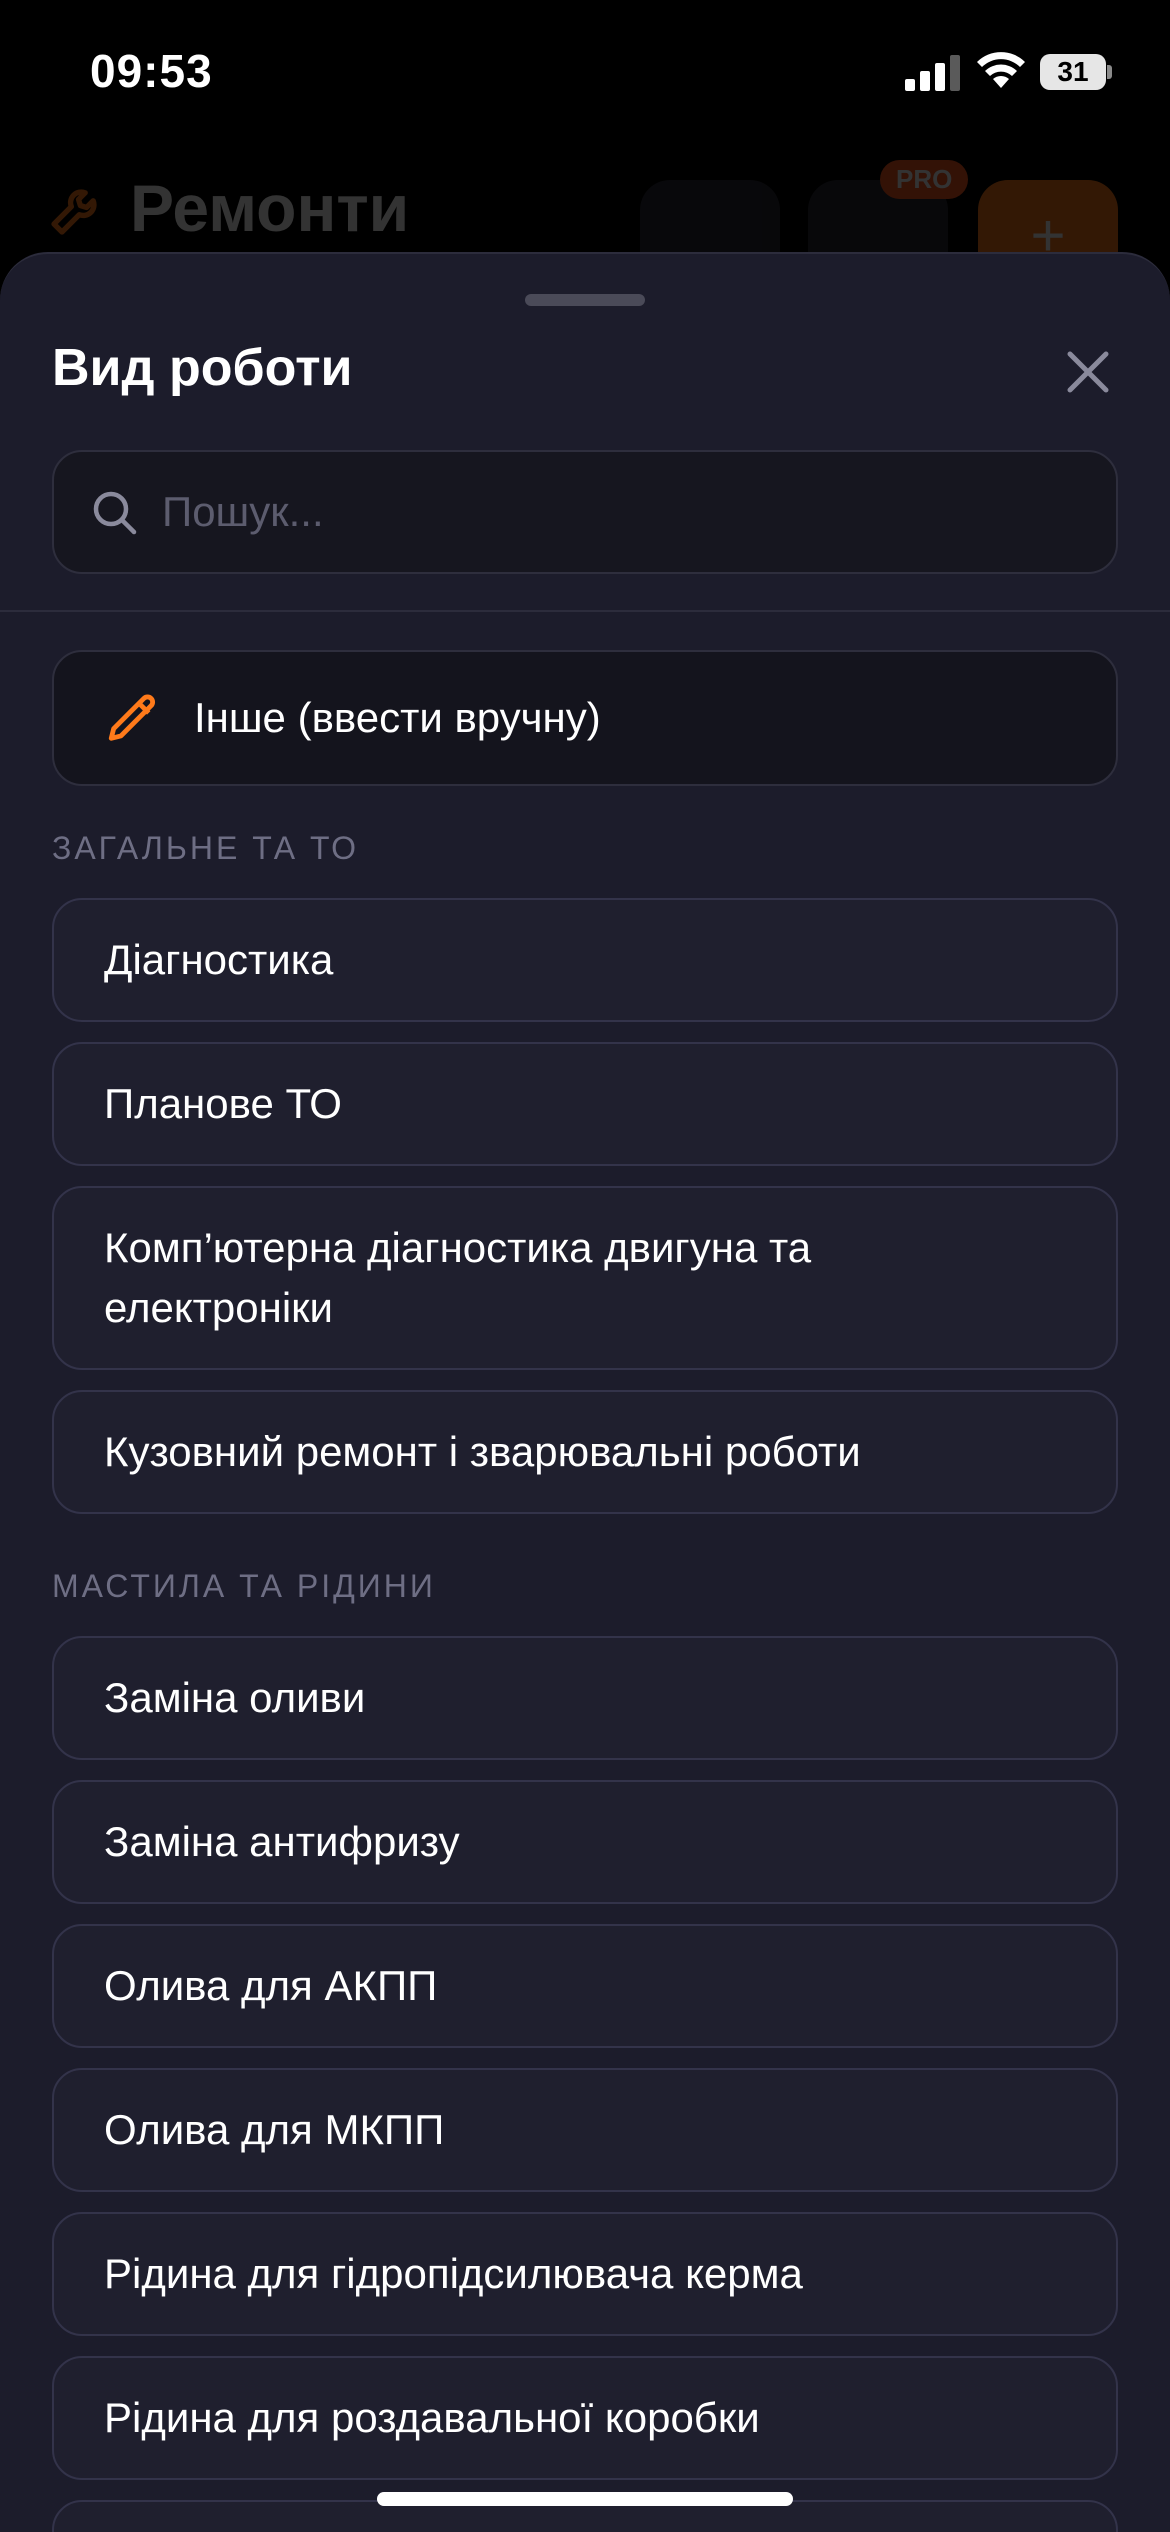 This screenshot has width=1170, height=2532. Describe the element at coordinates (202, 368) in the screenshot. I see `sheet-title: Вид роботи` at that location.